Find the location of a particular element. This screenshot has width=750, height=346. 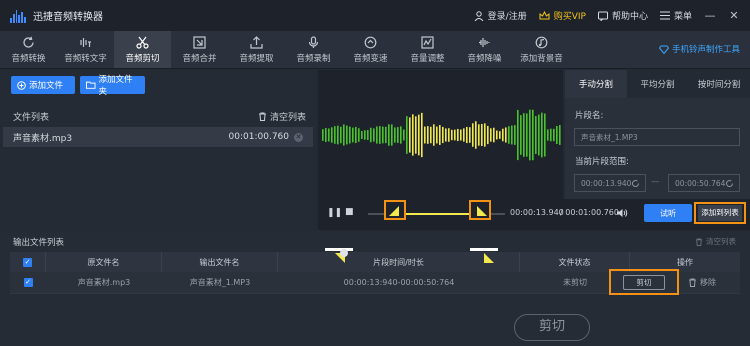

tool-audio-cut: 音频剪切 is located at coordinates (142, 49).